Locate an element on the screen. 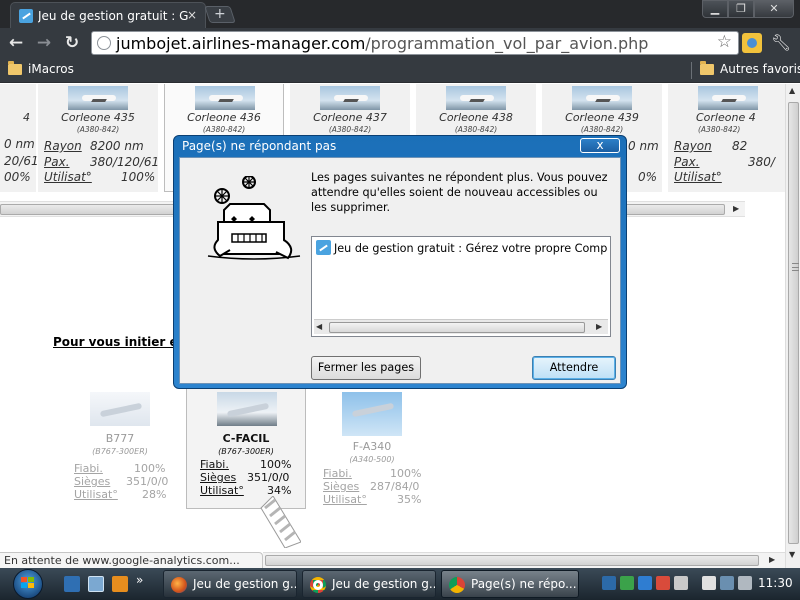 The image size is (800, 600). window-close-button: ✕ is located at coordinates (774, 9).